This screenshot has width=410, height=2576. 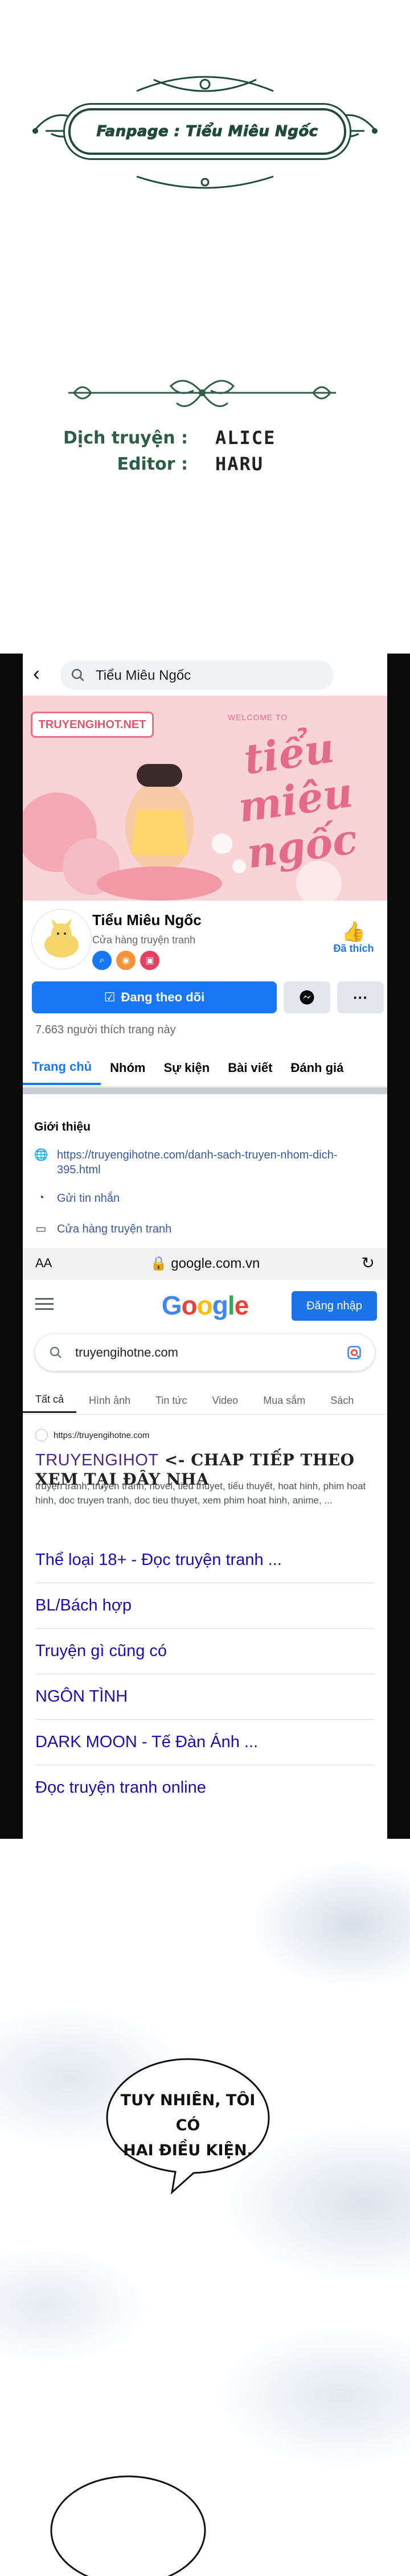 I want to click on tab-reviews: Đánh giá, so click(x=316, y=1068).